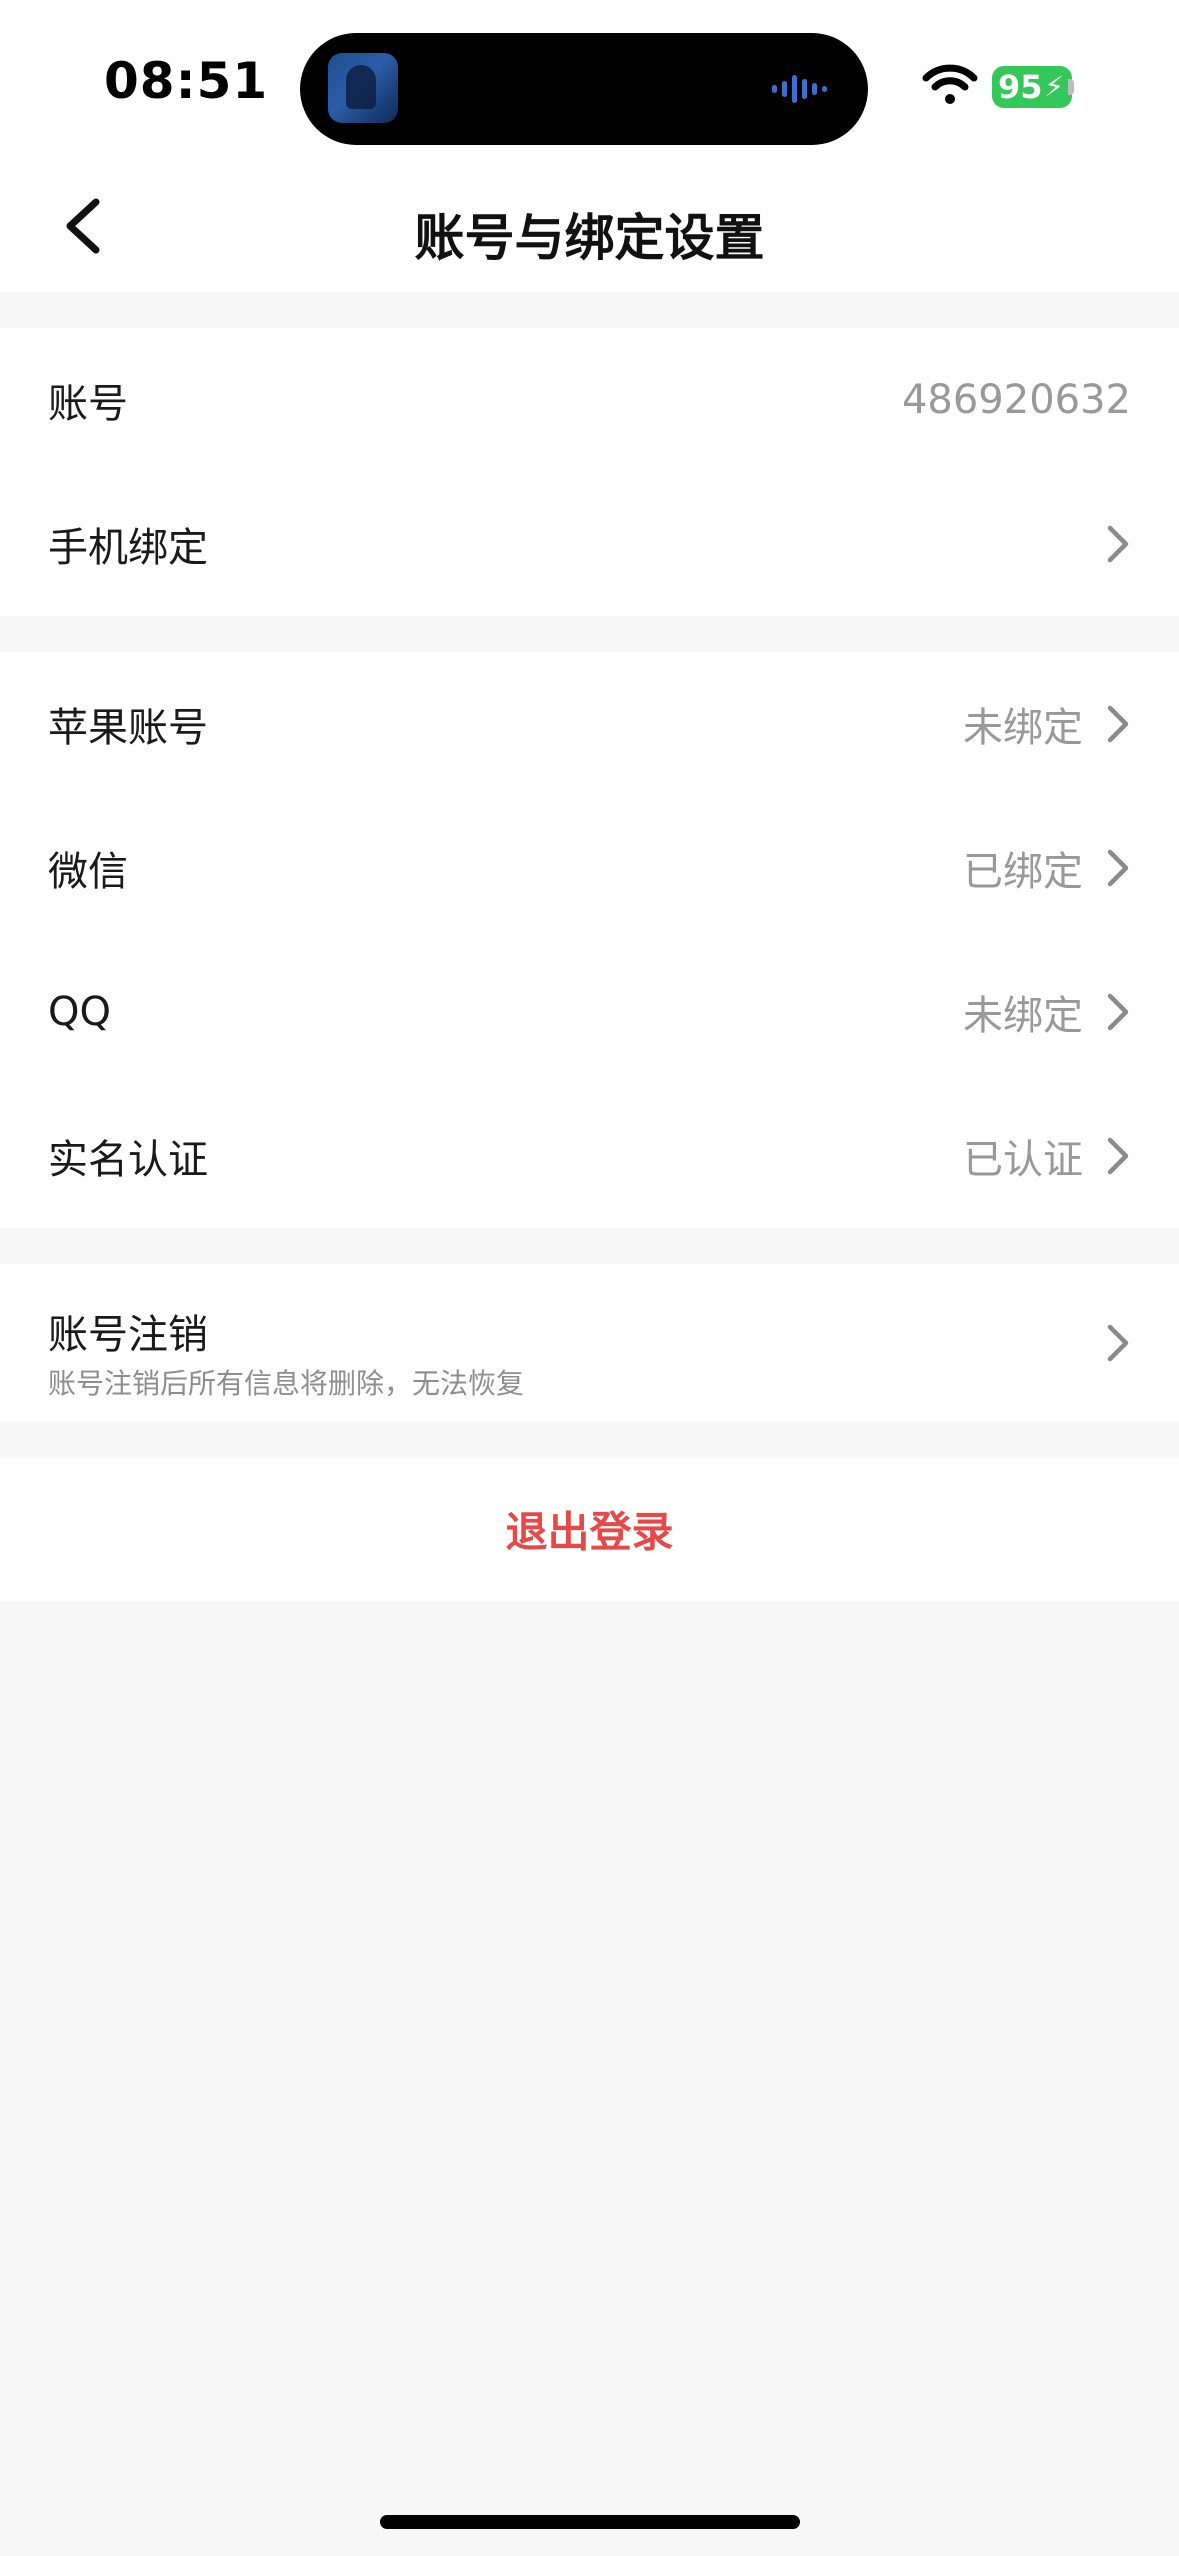 This screenshot has height=2556, width=1179. I want to click on real-name-verification-row: 实名认证 已认证, so click(589, 1156).